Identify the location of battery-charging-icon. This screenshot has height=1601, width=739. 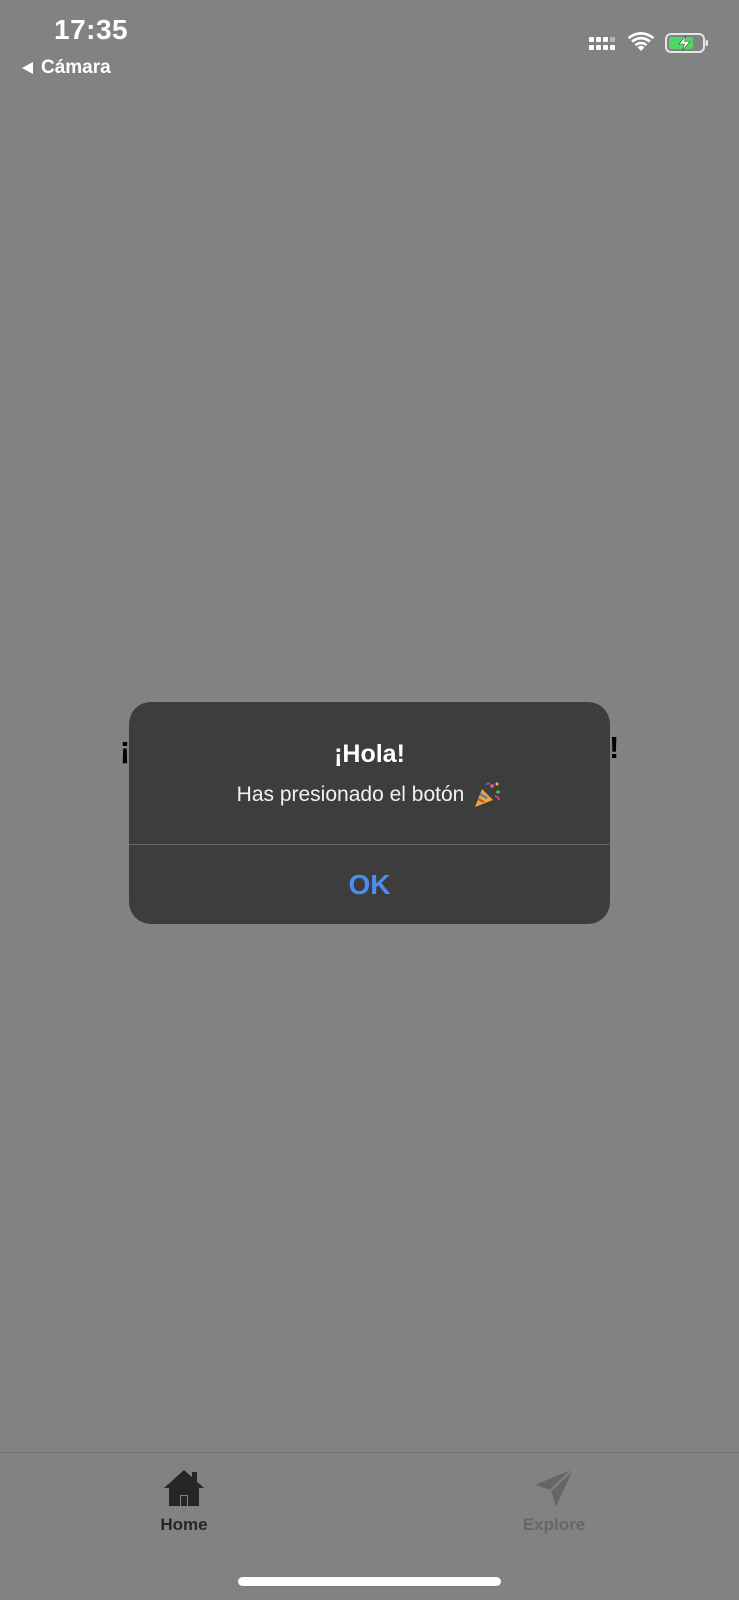
(686, 43).